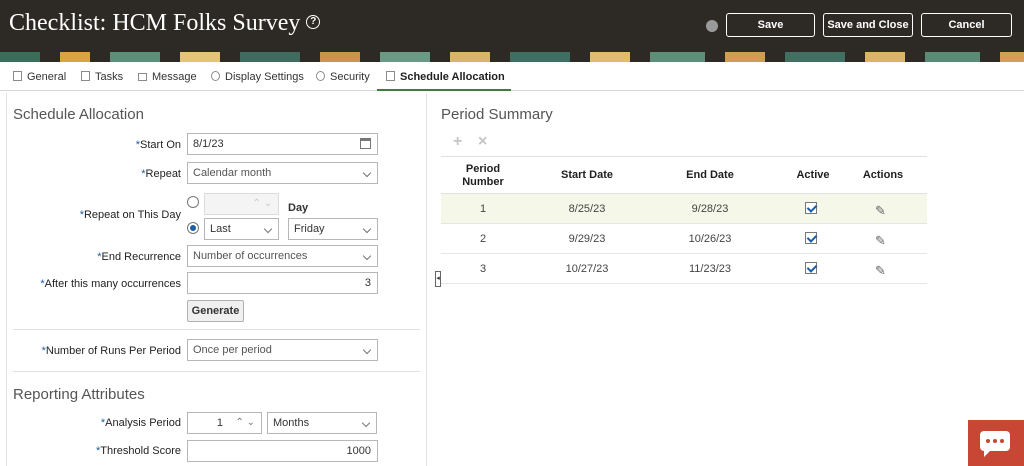 The image size is (1024, 466). What do you see at coordinates (457, 142) in the screenshot?
I see `add-icon: +` at bounding box center [457, 142].